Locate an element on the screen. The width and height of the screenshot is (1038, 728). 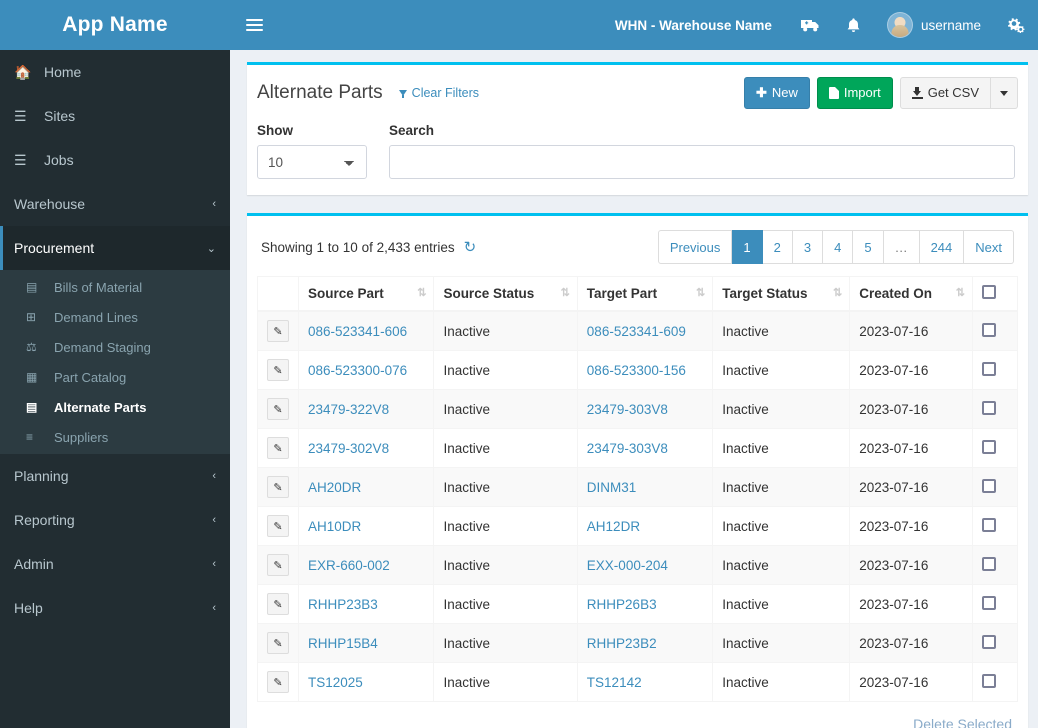
target-part-link: EXX-000-204 is located at coordinates (627, 565).